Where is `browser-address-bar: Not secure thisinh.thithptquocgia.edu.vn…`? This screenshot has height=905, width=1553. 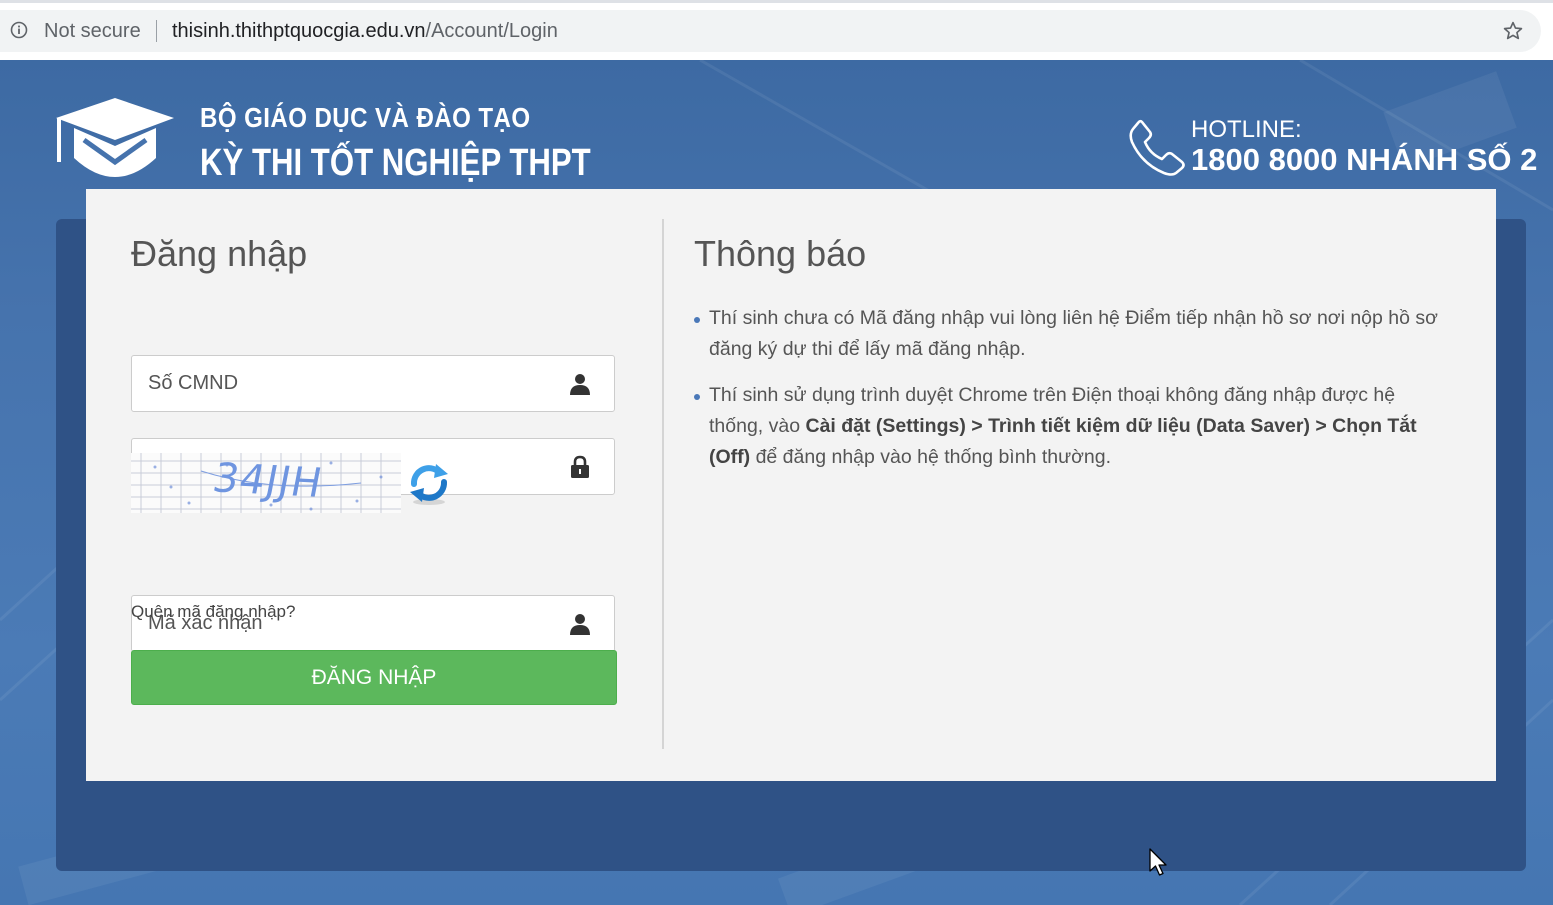 browser-address-bar: Not secure thisinh.thithptquocgia.edu.vn… is located at coordinates (776, 30).